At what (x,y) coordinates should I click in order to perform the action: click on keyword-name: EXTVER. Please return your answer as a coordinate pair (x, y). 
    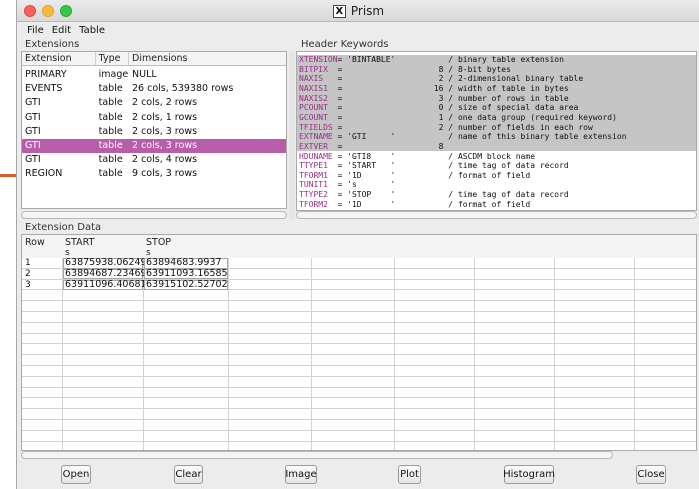
    Looking at the image, I should click on (318, 146).